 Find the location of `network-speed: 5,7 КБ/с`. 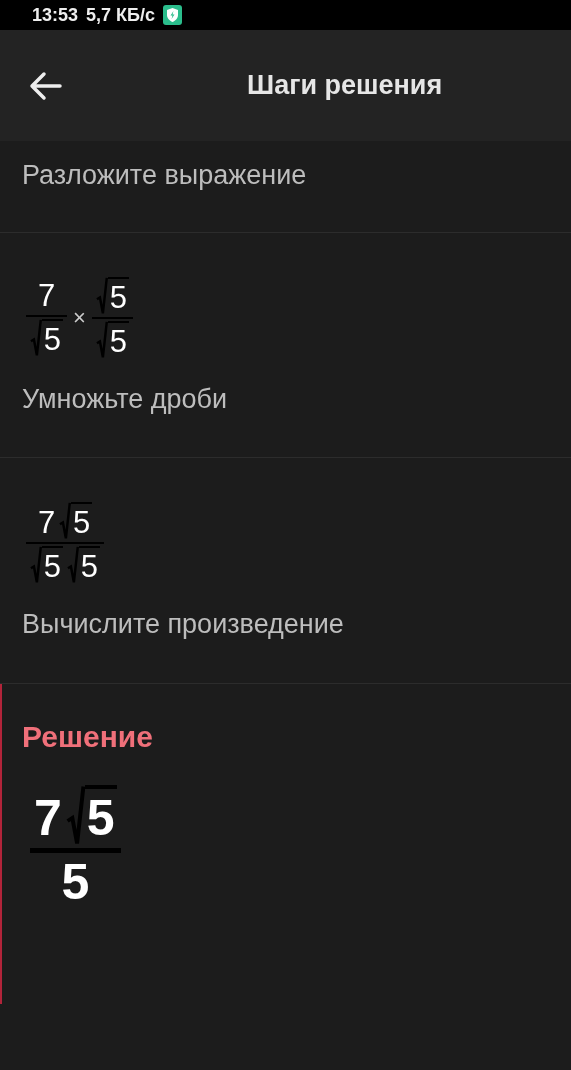

network-speed: 5,7 КБ/с is located at coordinates (120, 15).